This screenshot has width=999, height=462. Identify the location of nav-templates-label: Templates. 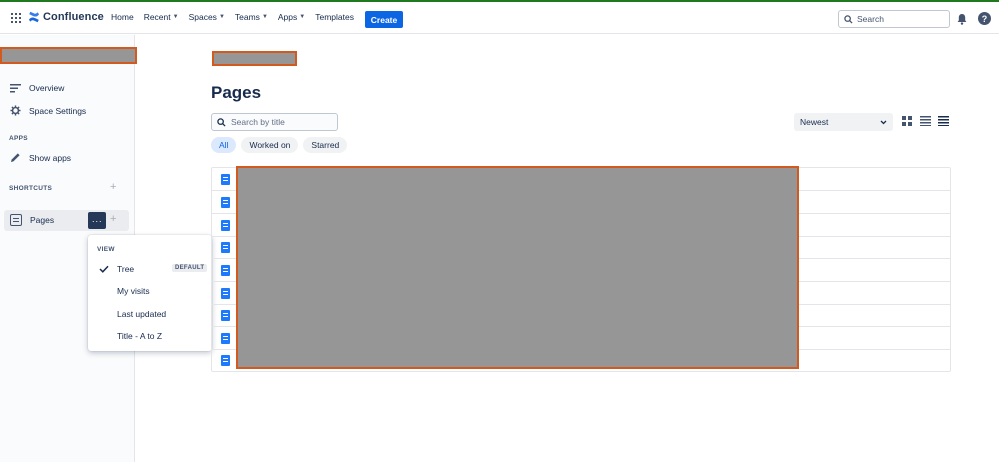
(334, 17).